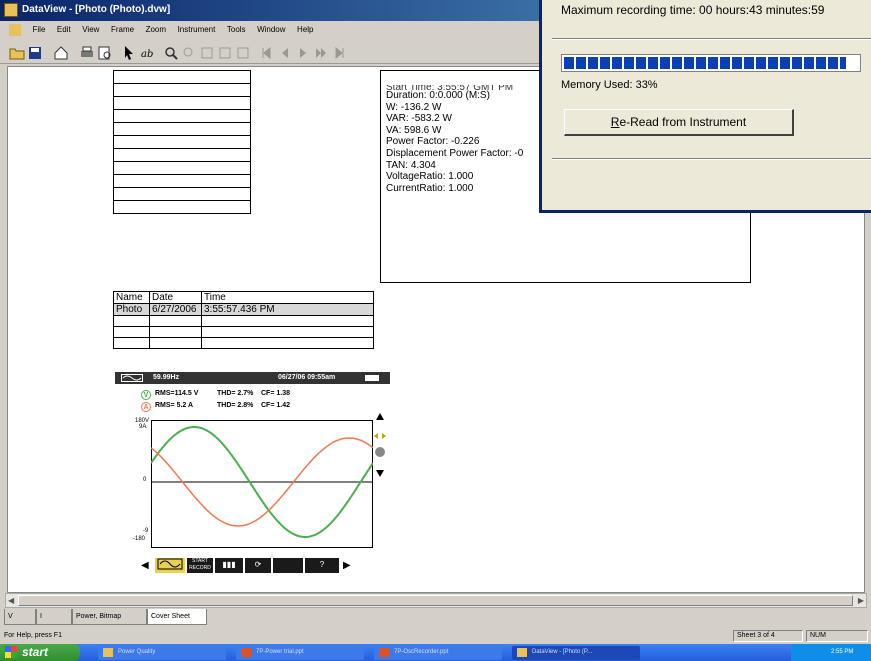 The width and height of the screenshot is (871, 661). Describe the element at coordinates (132, 378) in the screenshot. I see `waveform-mode-icon` at that location.